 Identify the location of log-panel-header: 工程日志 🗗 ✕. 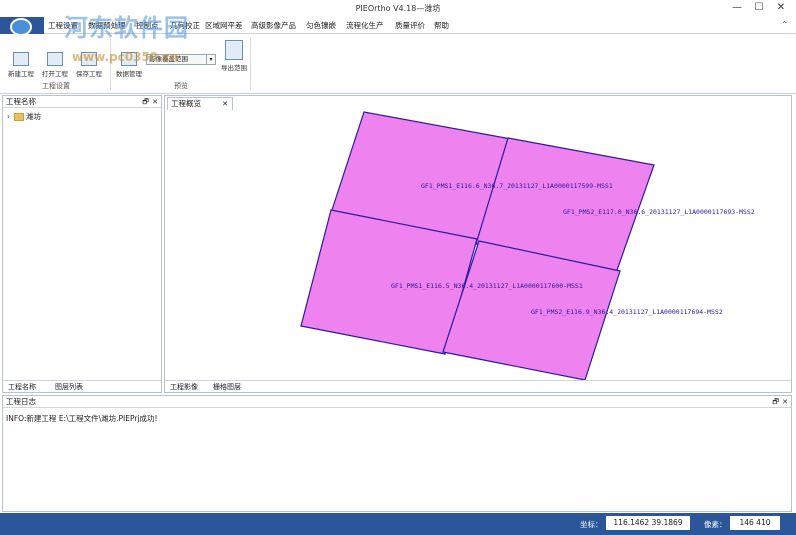
(397, 402).